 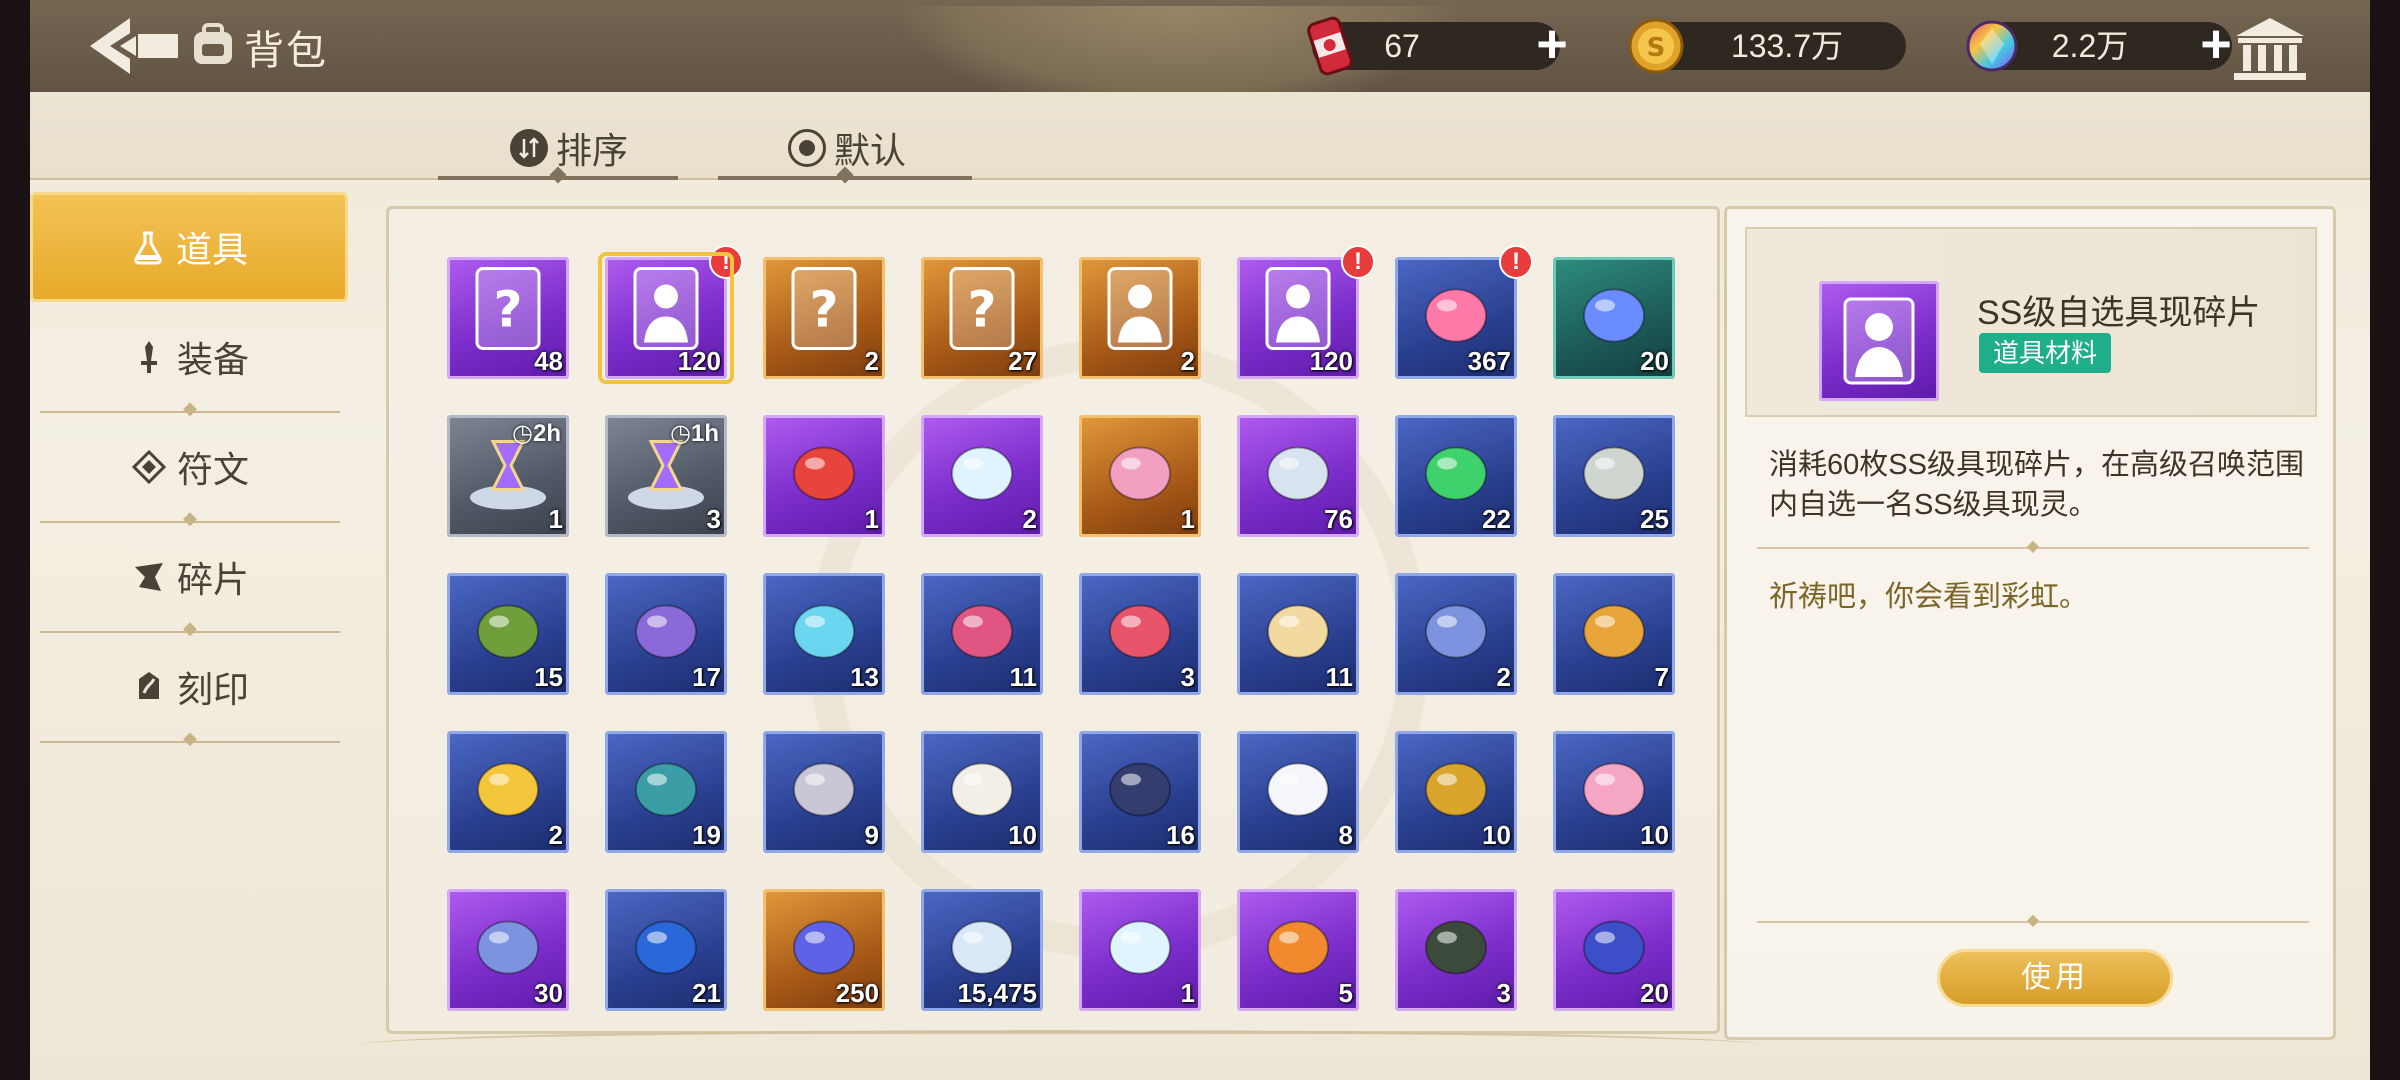 What do you see at coordinates (558, 178) in the screenshot?
I see `sort-underline` at bounding box center [558, 178].